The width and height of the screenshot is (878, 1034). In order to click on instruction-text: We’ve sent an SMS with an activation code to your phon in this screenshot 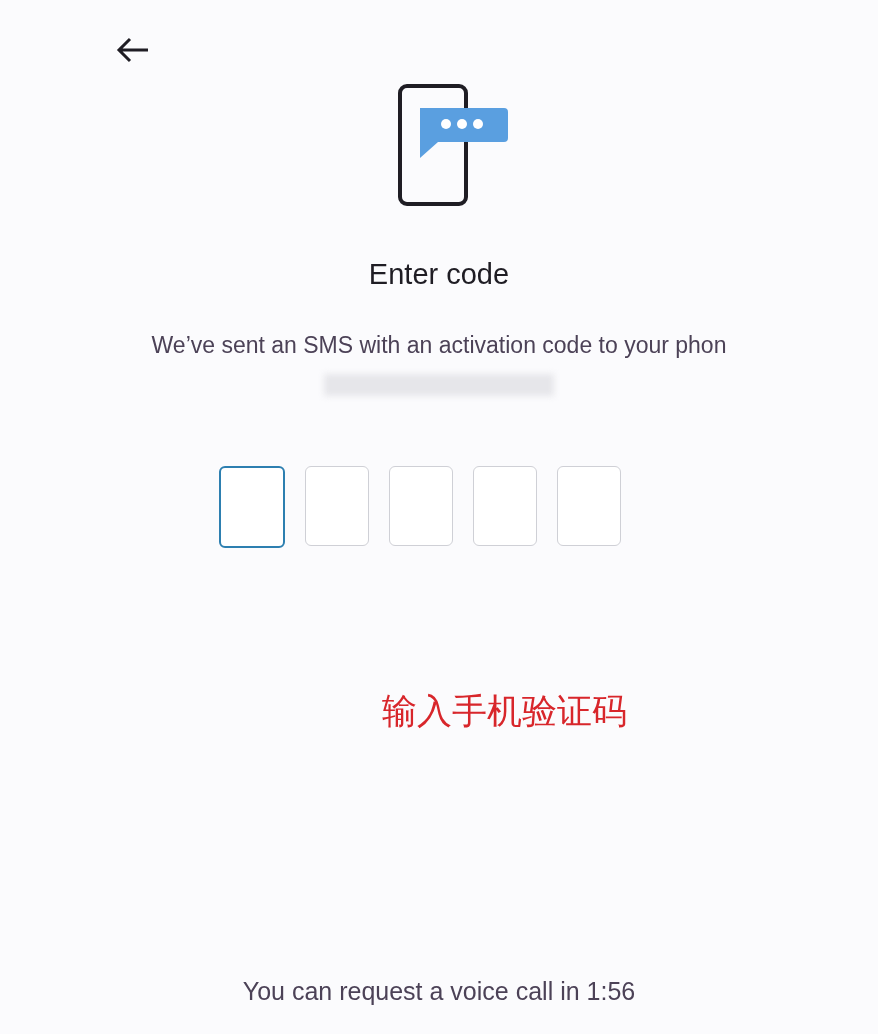, I will do `click(439, 345)`.